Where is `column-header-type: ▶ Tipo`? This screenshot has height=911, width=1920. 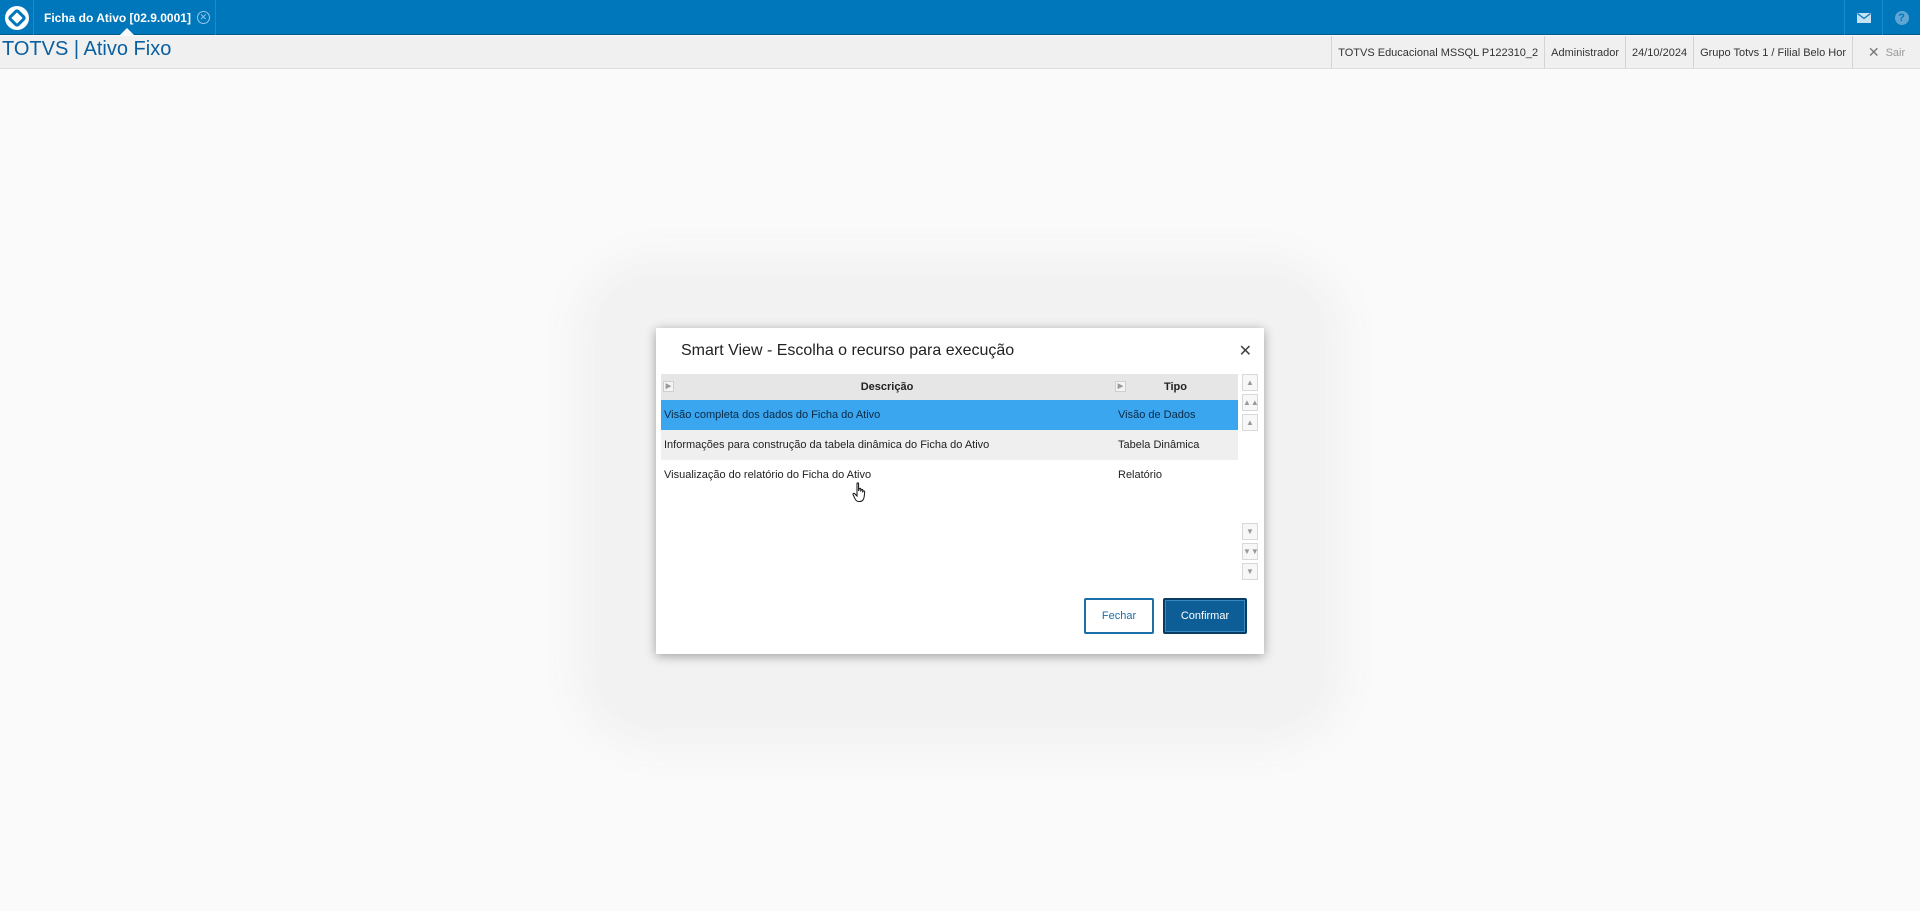
column-header-type: ▶ Tipo is located at coordinates (1175, 387).